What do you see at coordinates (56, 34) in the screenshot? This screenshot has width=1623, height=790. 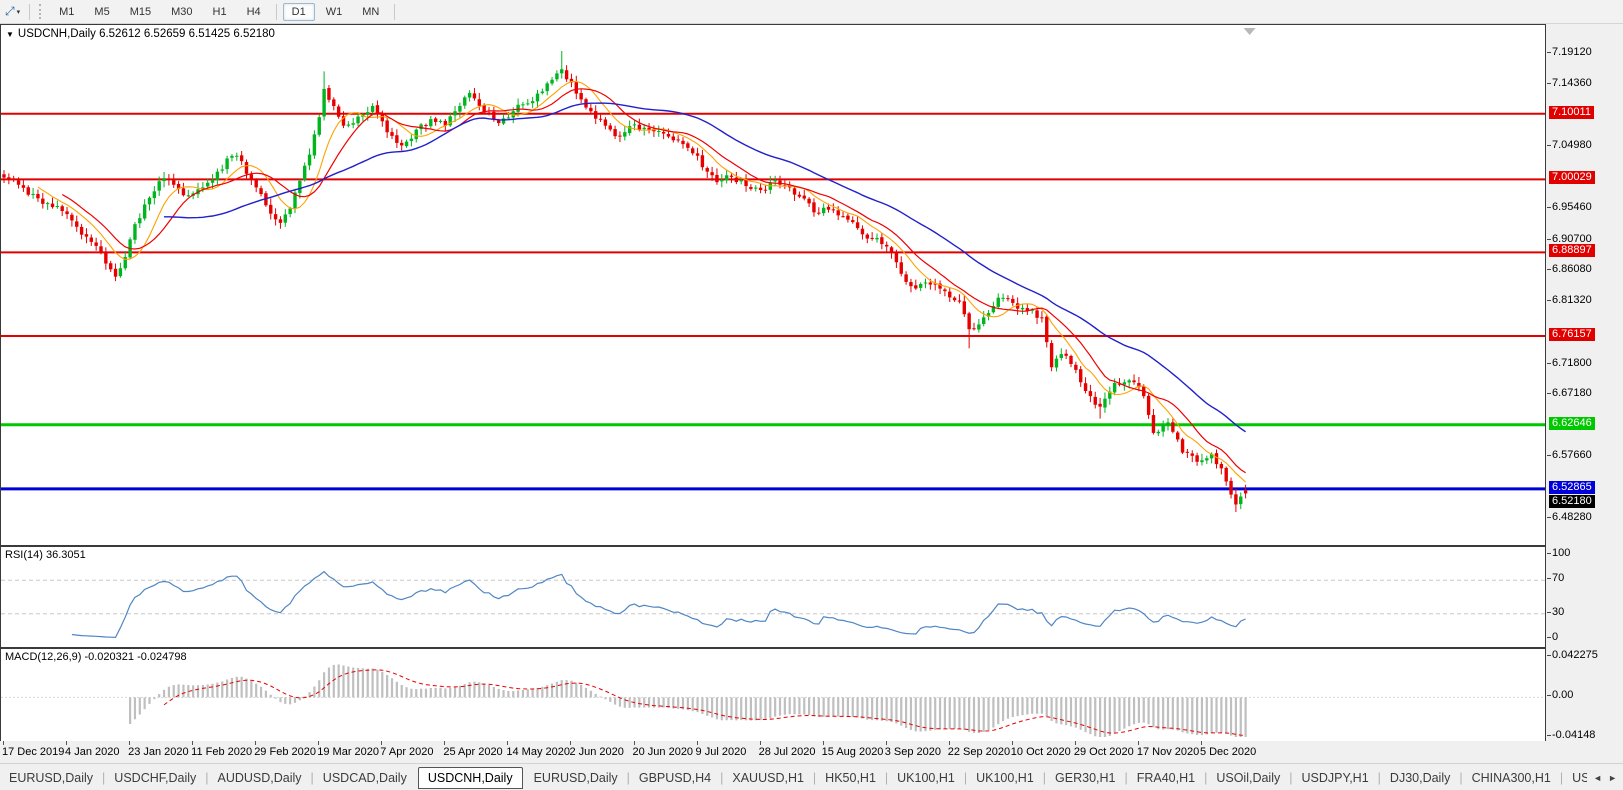 I see `chart-symbol-label: USDCNH,Daily` at bounding box center [56, 34].